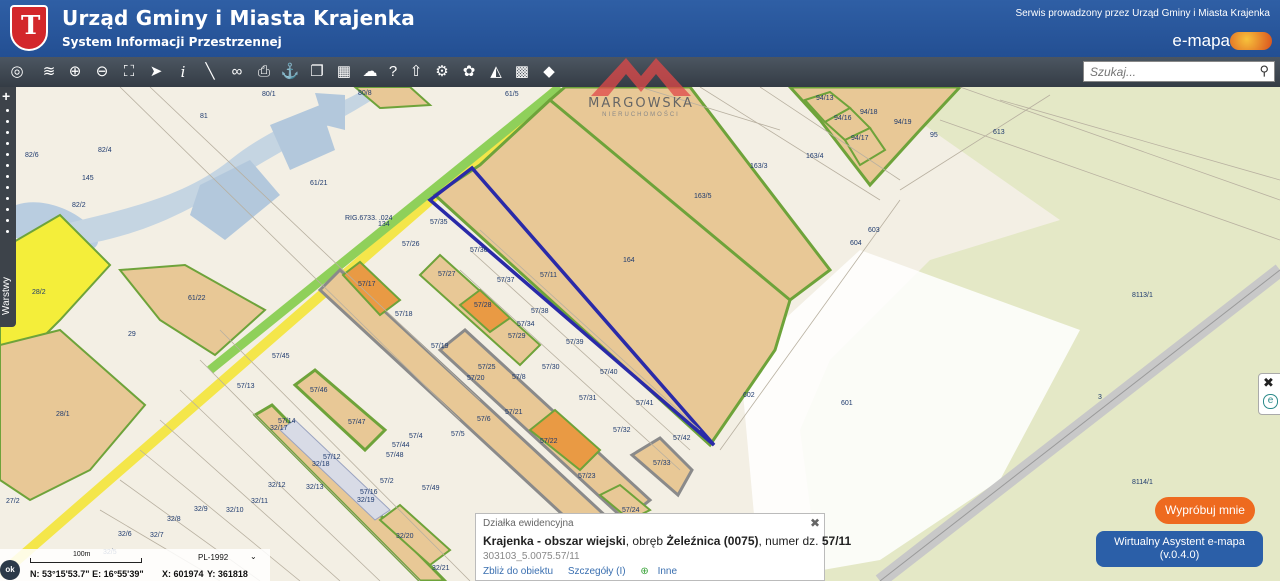 The image size is (1280, 581). What do you see at coordinates (847, 403) in the screenshot?
I see `parcel-label: 601` at bounding box center [847, 403].